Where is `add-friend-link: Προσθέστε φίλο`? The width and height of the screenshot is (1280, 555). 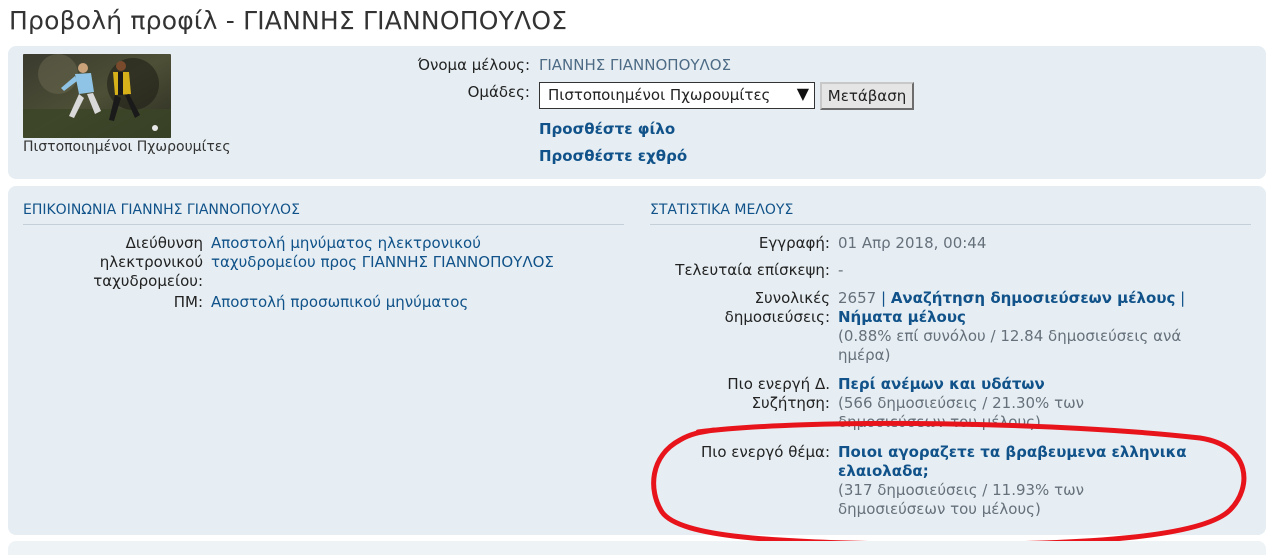 add-friend-link: Προσθέστε φίλο is located at coordinates (607, 129).